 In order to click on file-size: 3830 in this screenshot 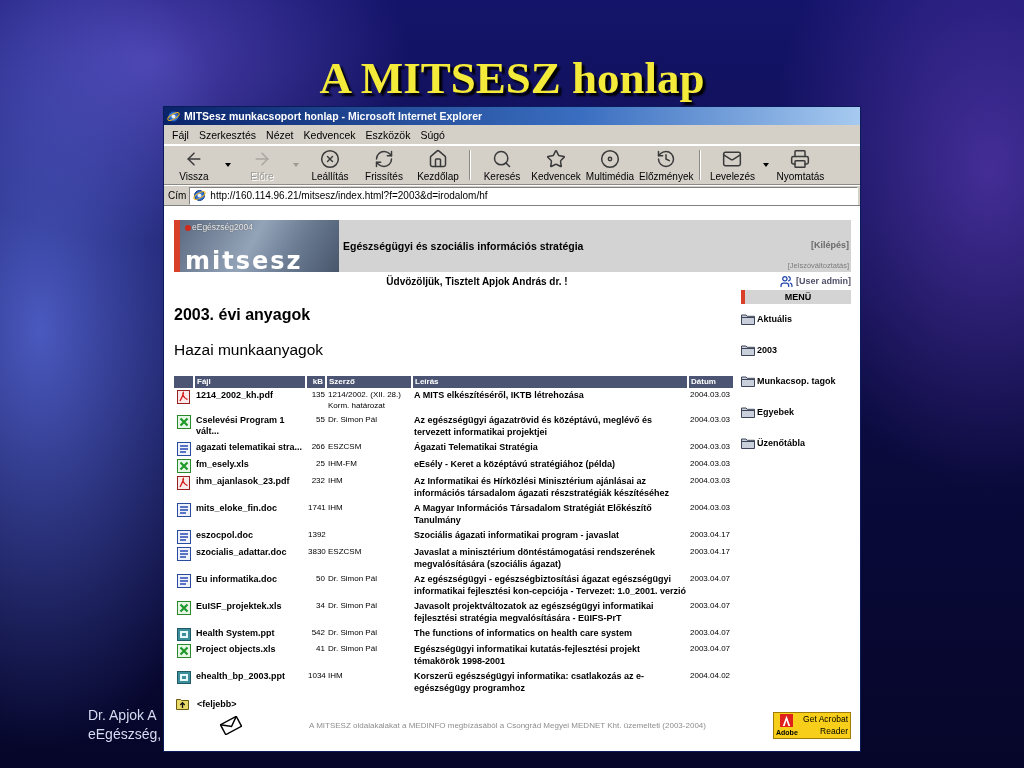, I will do `click(317, 551)`.